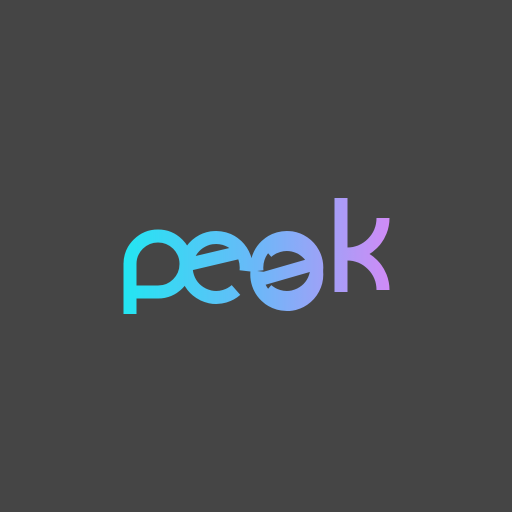 This screenshot has width=512, height=512. What do you see at coordinates (287, 271) in the screenshot?
I see `letter-e-second` at bounding box center [287, 271].